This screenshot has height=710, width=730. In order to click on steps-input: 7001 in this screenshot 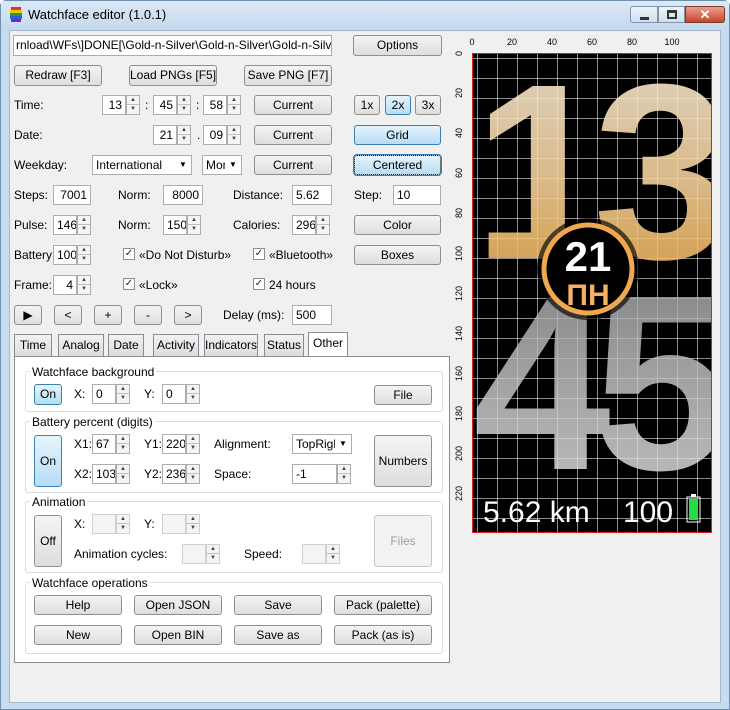, I will do `click(72, 195)`.